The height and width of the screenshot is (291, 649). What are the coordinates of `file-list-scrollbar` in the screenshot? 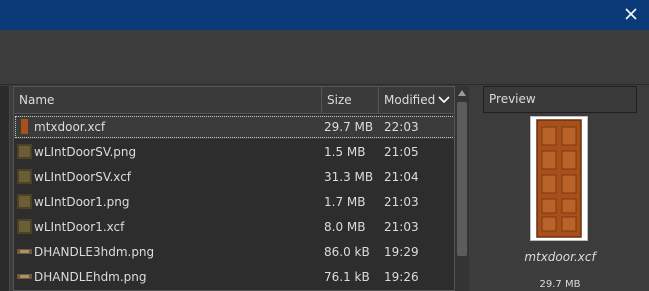 It's located at (462, 188).